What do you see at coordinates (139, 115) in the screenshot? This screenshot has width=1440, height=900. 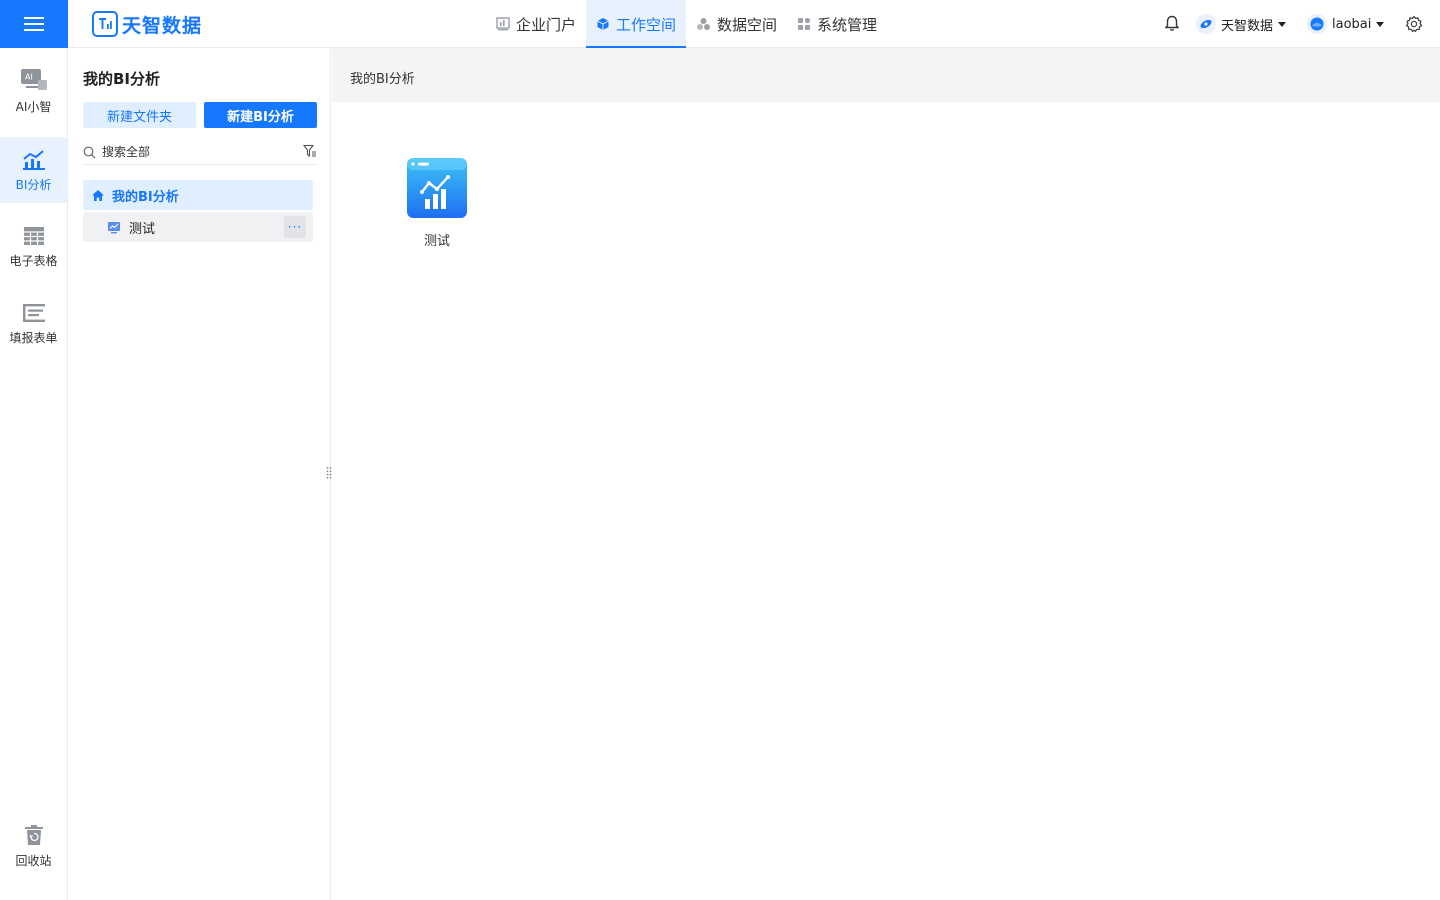 I see `new-folder-button: 新建文件夹` at bounding box center [139, 115].